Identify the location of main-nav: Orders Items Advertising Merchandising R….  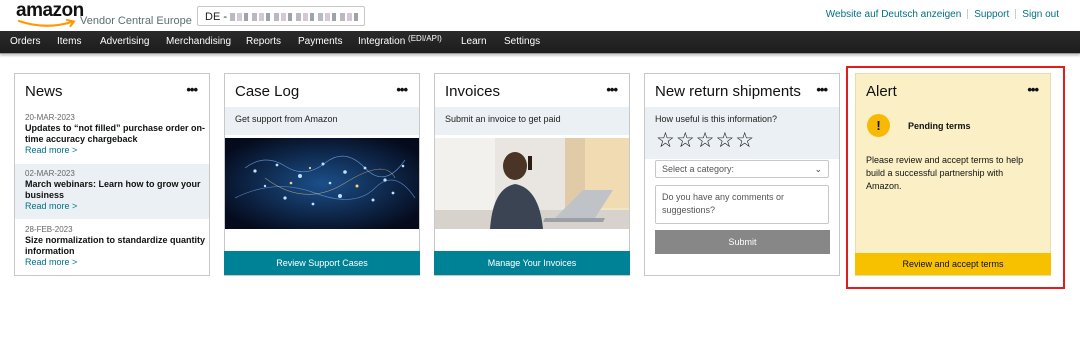
(540, 42).